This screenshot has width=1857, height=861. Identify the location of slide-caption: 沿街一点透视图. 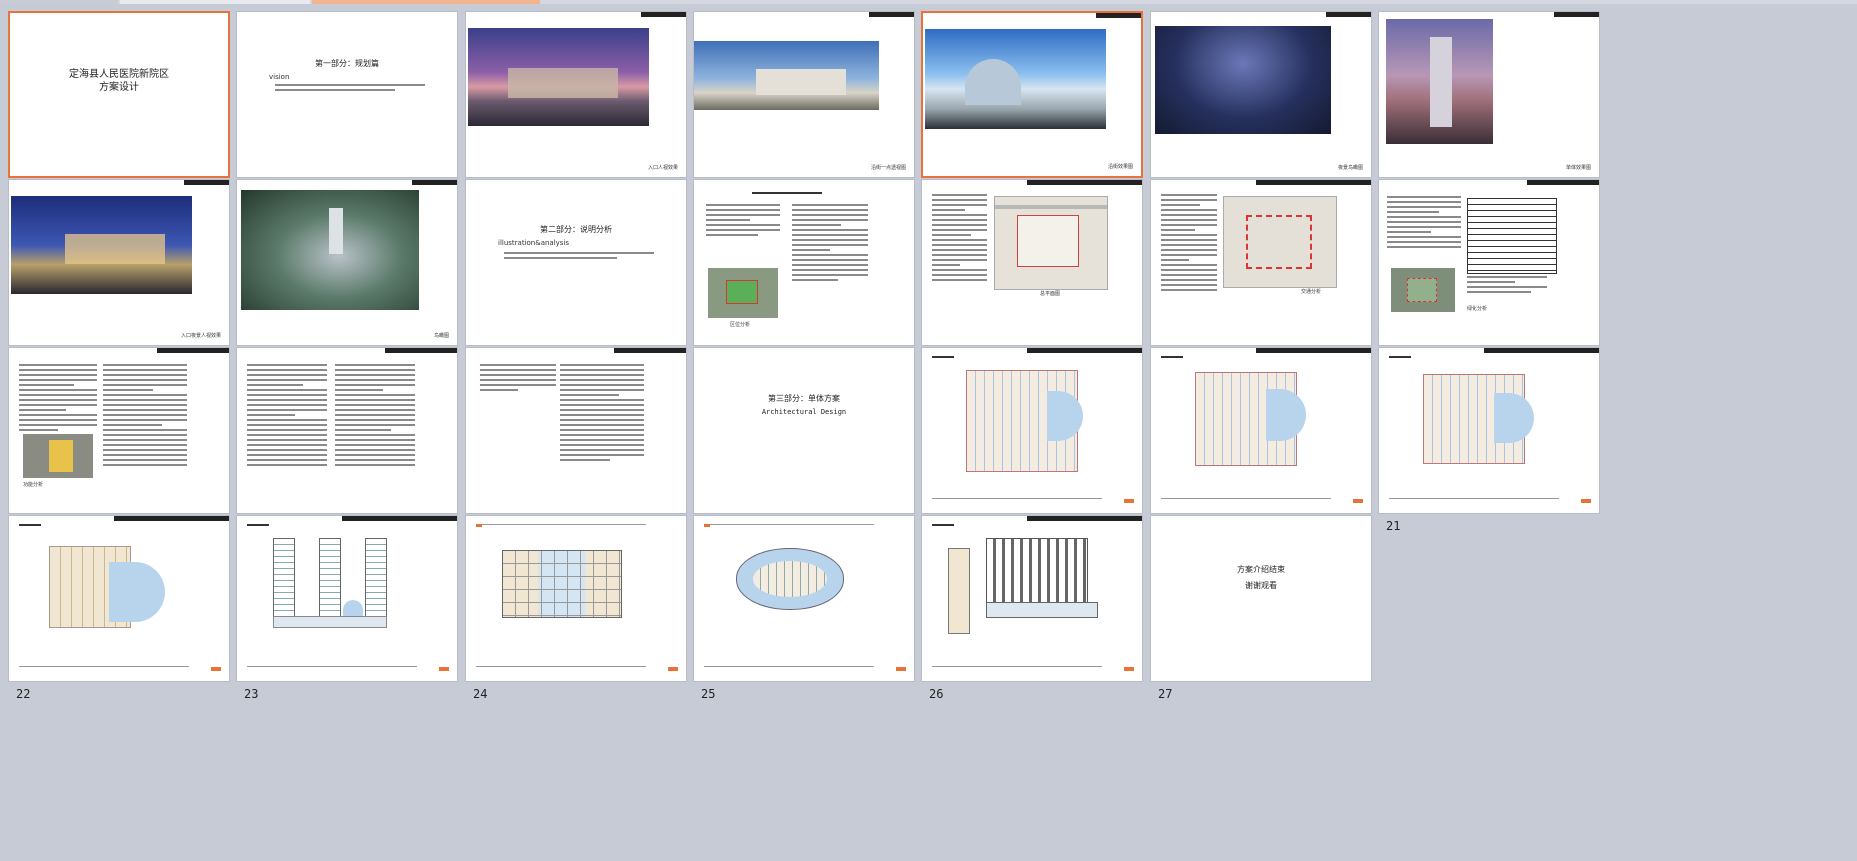
(888, 168).